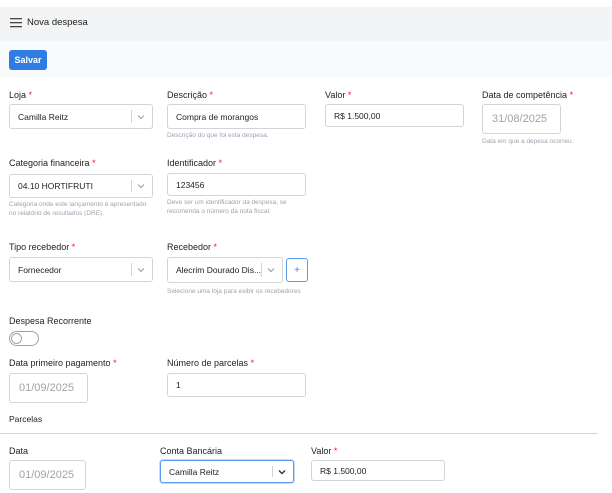 This screenshot has width=612, height=493. I want to click on valor-value: R$ 1.500,00, so click(357, 115).